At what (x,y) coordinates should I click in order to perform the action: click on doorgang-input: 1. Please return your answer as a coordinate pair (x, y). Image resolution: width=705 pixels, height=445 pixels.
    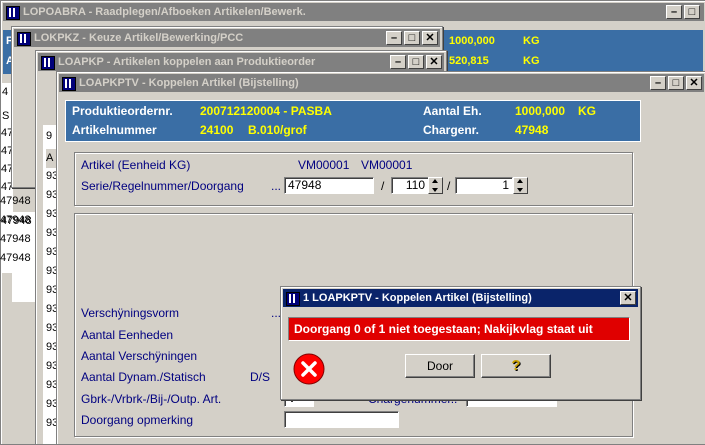
    Looking at the image, I should click on (484, 185).